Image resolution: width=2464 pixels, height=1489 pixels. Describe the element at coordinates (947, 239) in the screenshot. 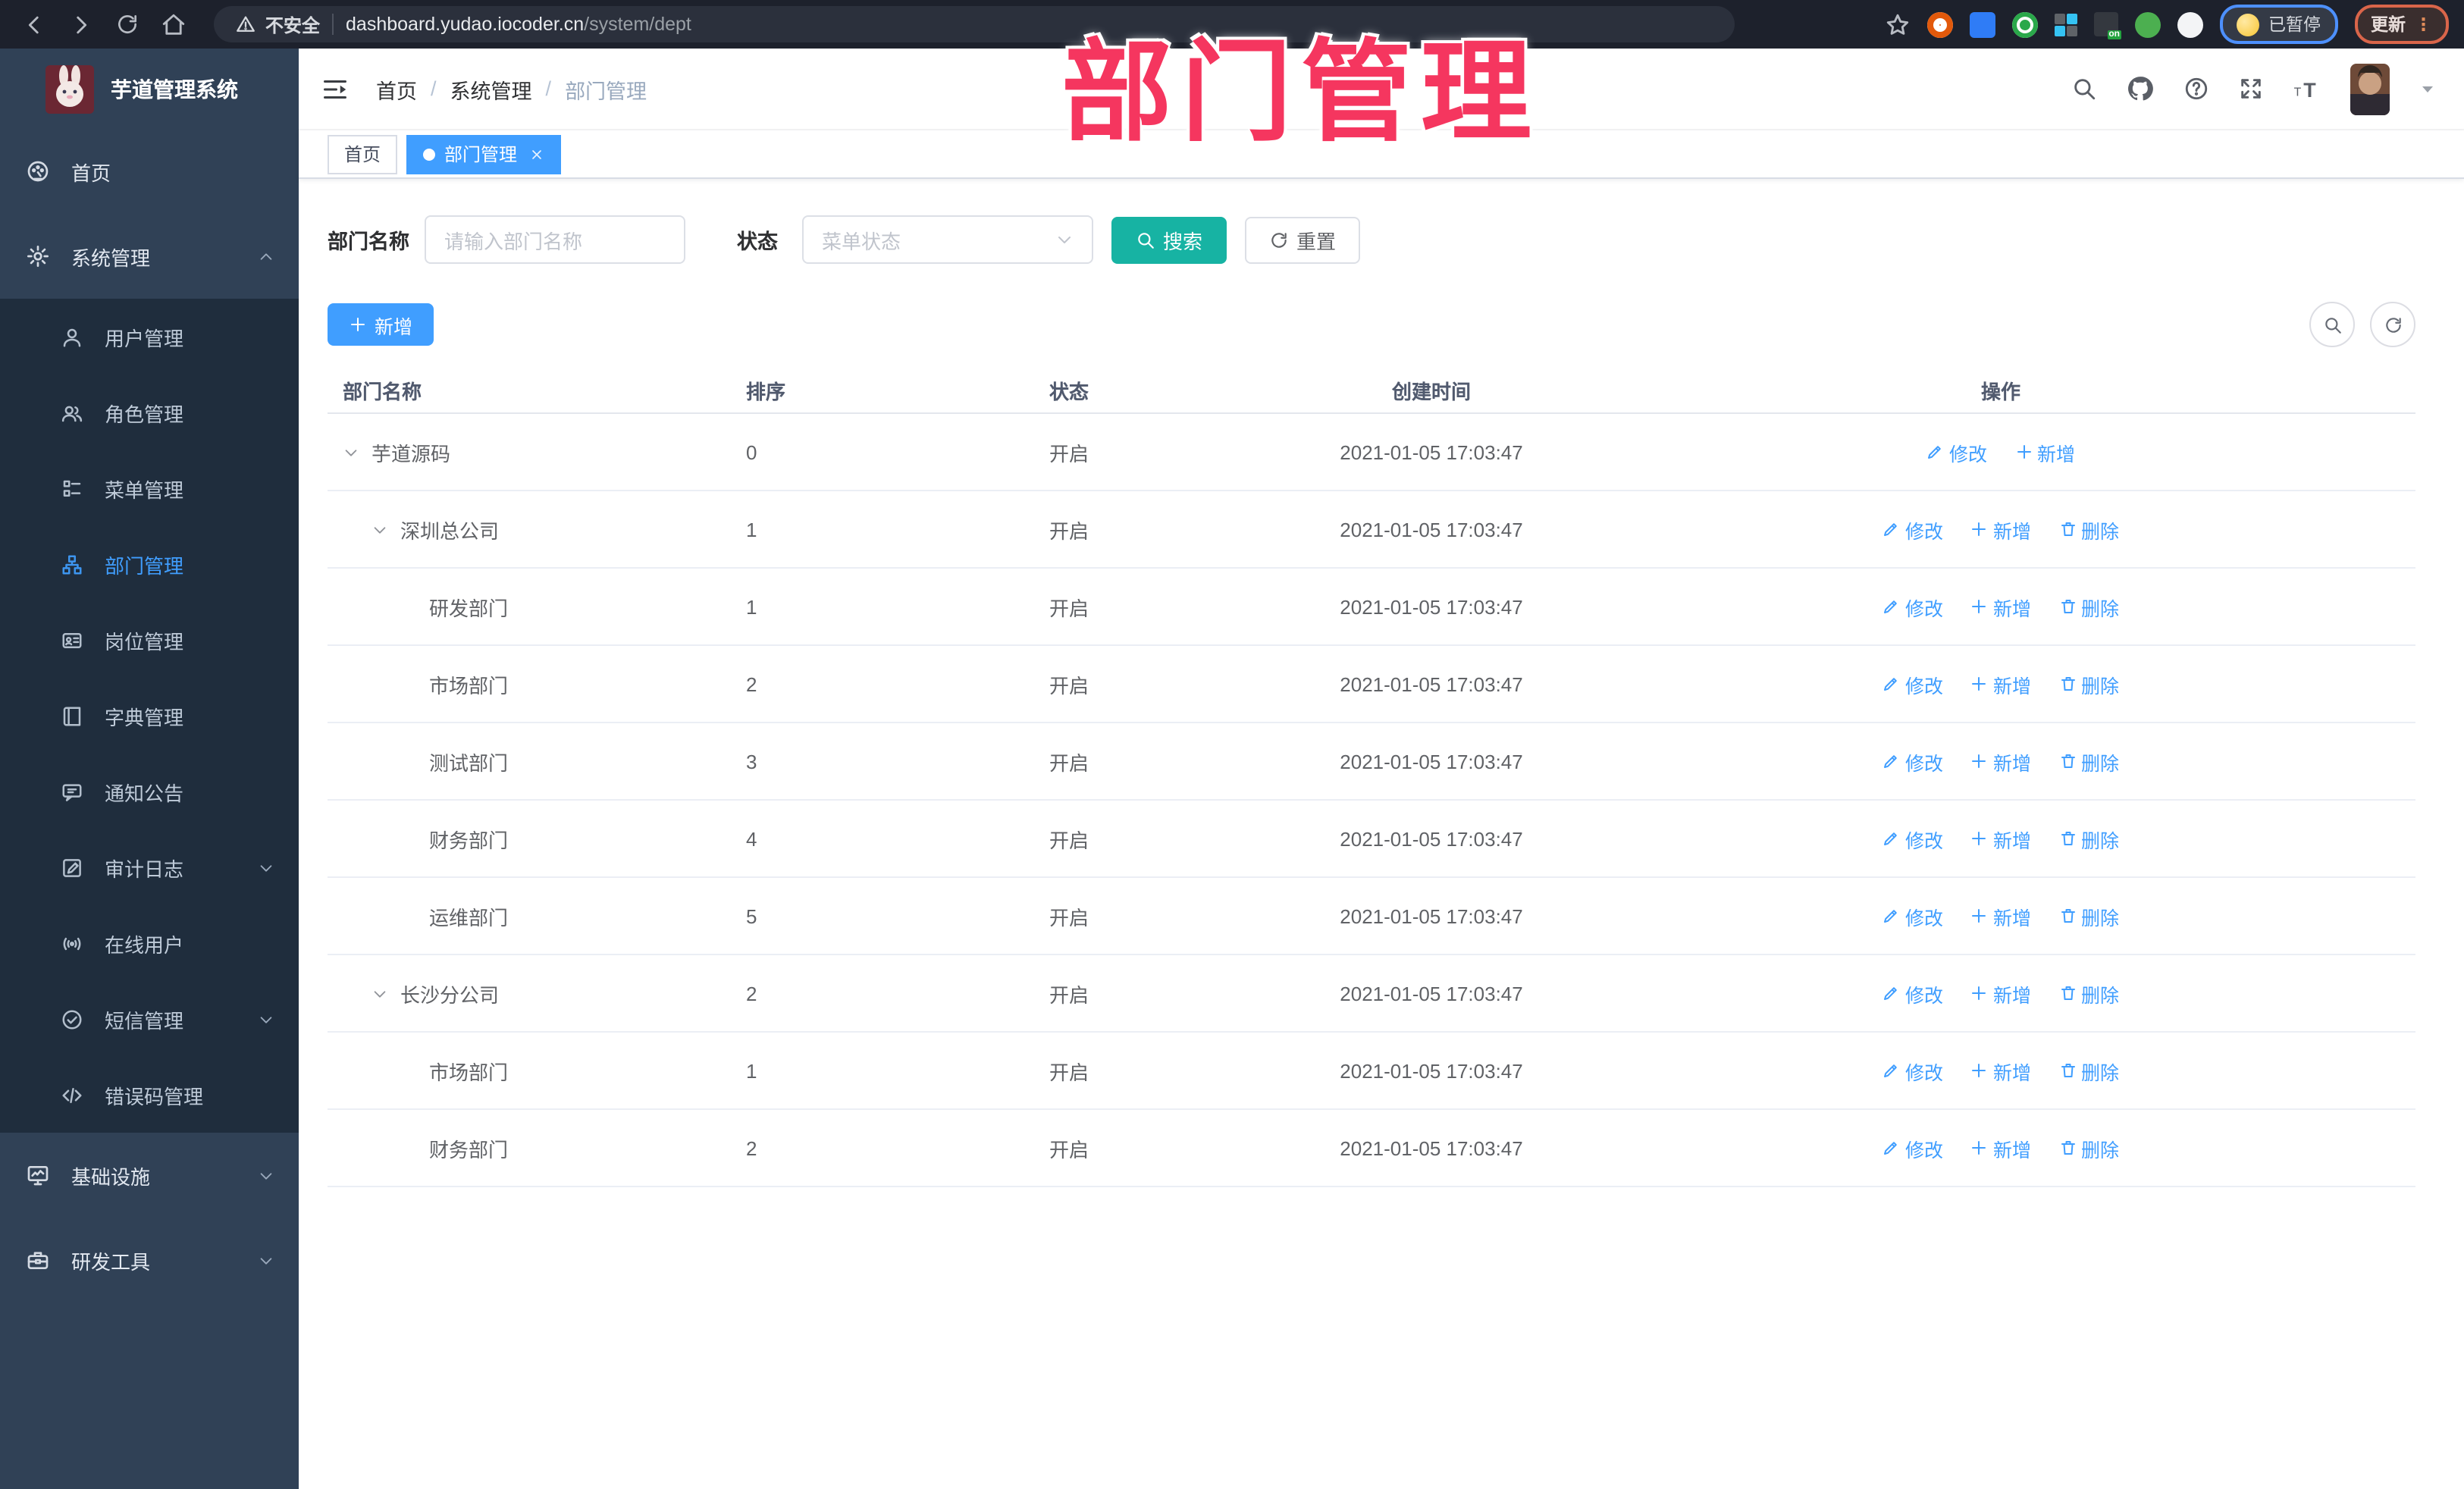

I see `status-select: 菜单状态` at that location.